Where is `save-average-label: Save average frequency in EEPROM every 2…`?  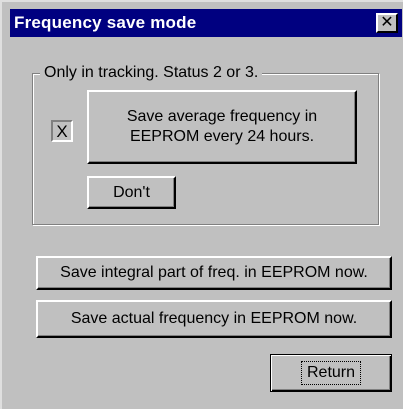
save-average-label: Save average frequency in EEPROM every 2… is located at coordinates (222, 127).